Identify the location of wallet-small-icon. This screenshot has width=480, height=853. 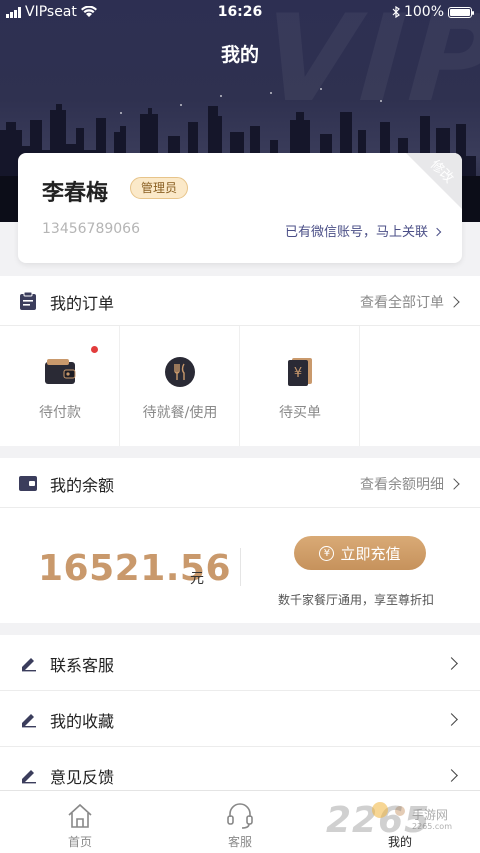
(28, 483).